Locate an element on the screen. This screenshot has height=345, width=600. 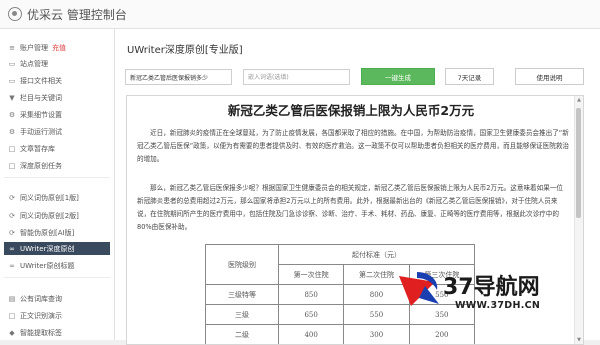
sidebar-item-label: 文章暂存库 is located at coordinates (37, 148).